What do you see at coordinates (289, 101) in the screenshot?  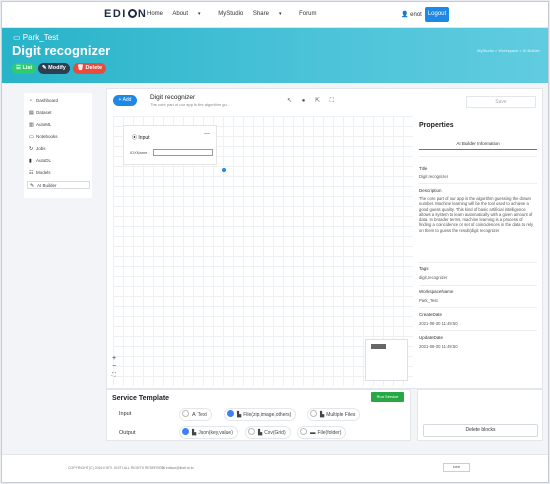 I see `pointer-icon: ↖` at bounding box center [289, 101].